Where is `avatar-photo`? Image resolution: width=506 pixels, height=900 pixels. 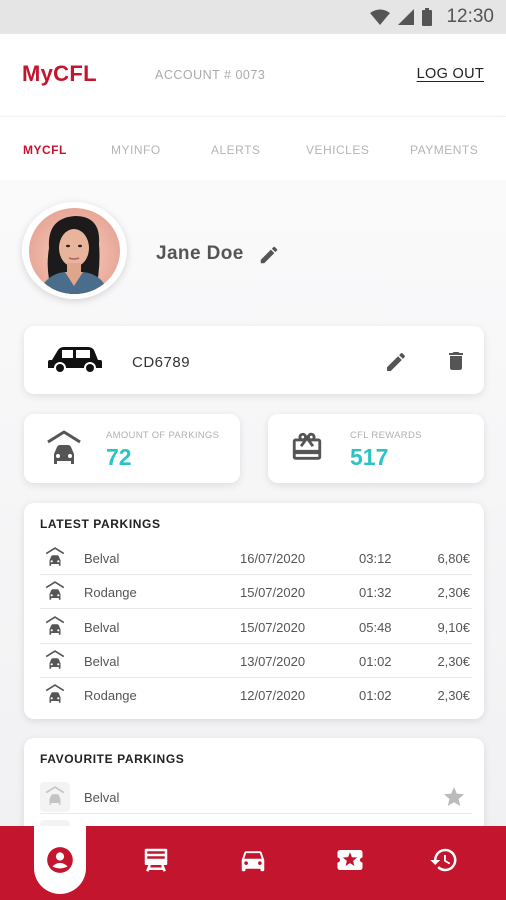 avatar-photo is located at coordinates (74, 250).